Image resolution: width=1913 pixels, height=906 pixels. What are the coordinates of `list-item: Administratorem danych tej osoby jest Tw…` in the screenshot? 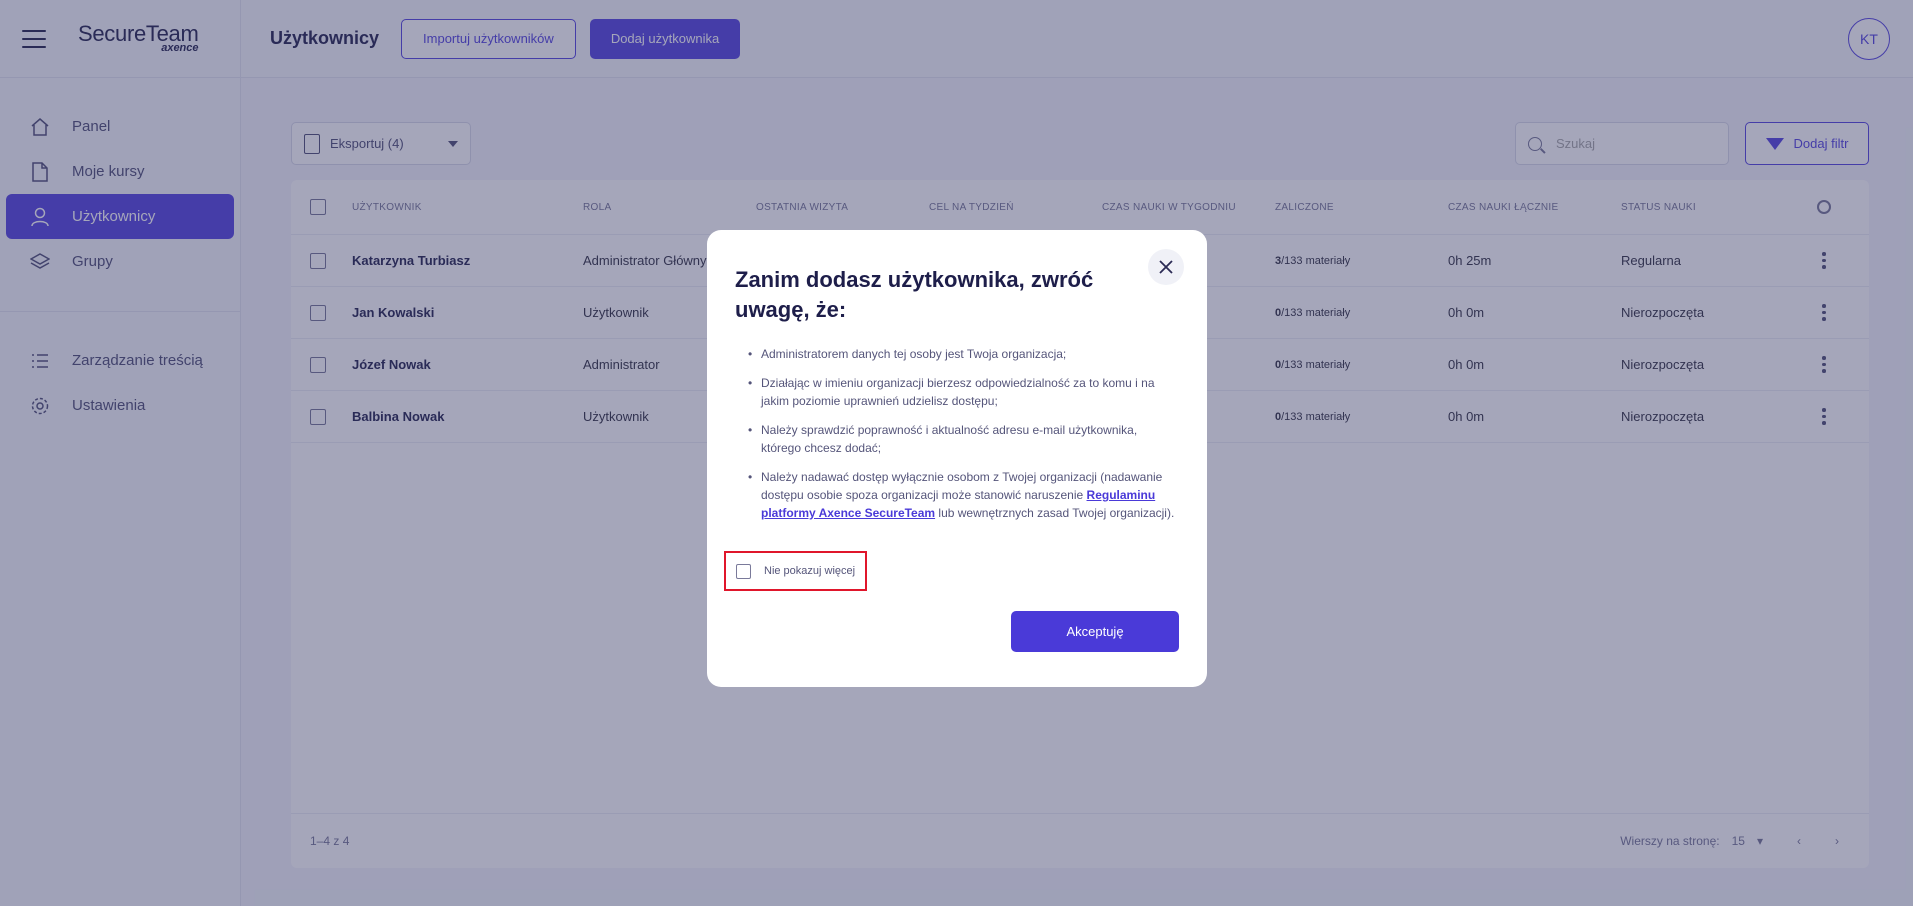 It's located at (957, 354).